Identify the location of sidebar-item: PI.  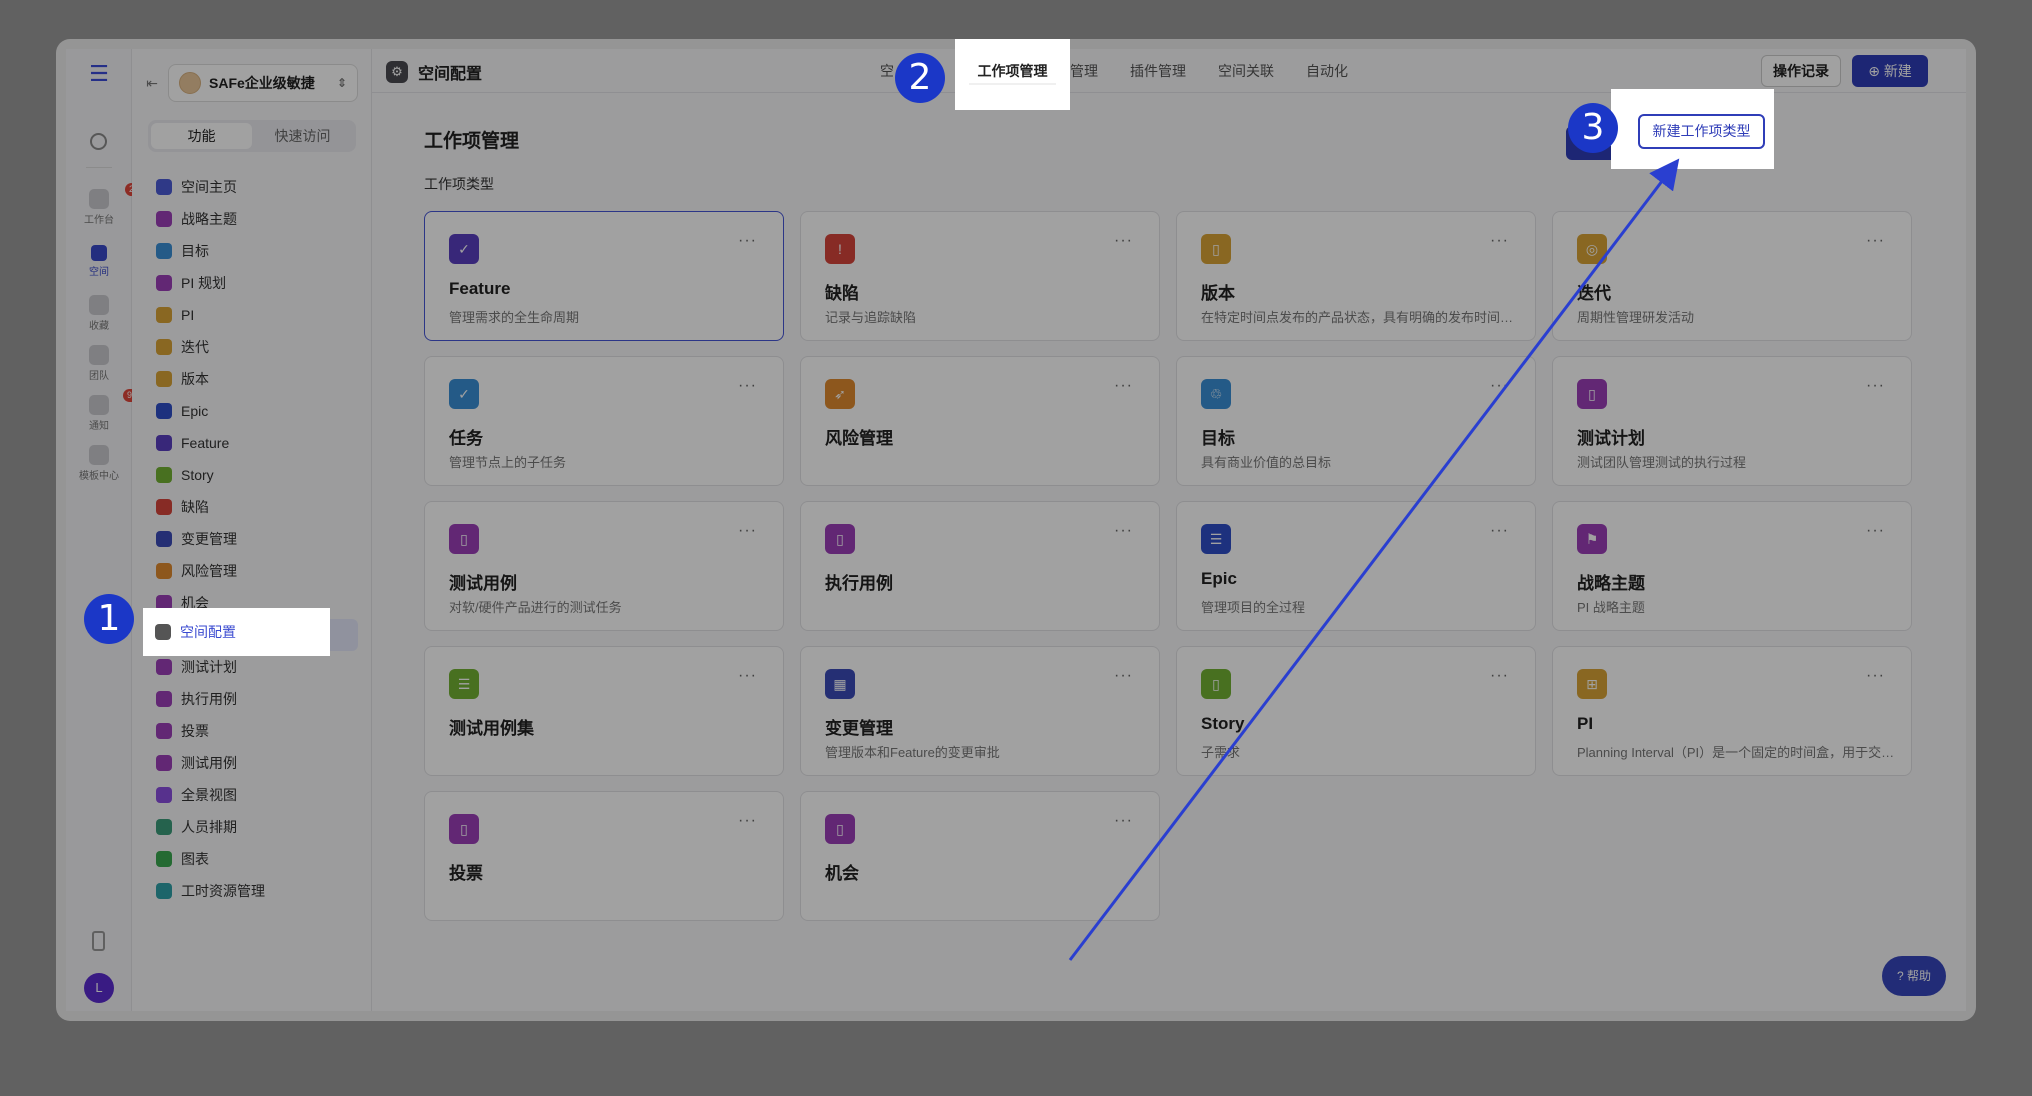
(253, 315).